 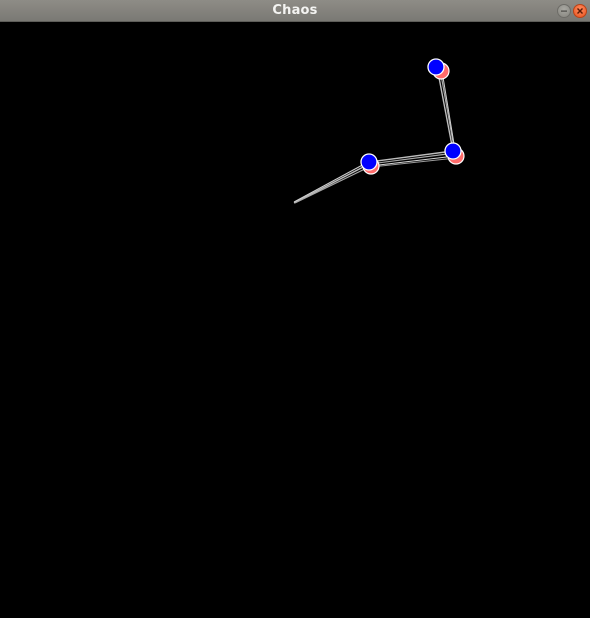 I want to click on close-button, so click(x=580, y=11).